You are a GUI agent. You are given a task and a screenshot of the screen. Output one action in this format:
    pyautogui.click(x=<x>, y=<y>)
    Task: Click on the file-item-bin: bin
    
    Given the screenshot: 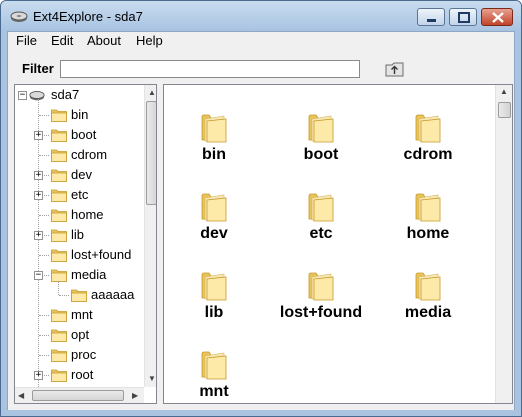 What is the action you would take?
    pyautogui.click(x=214, y=152)
    